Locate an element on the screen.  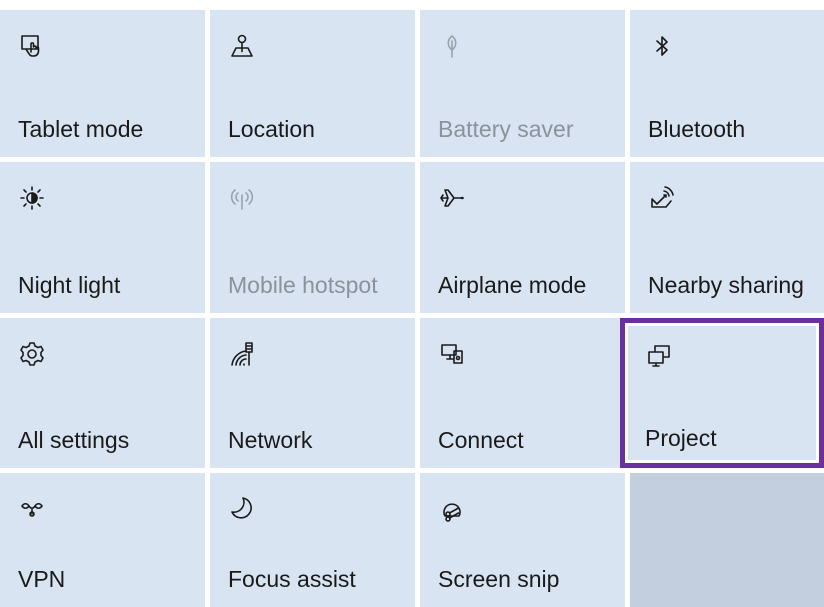
tile-label: Location is located at coordinates (271, 129).